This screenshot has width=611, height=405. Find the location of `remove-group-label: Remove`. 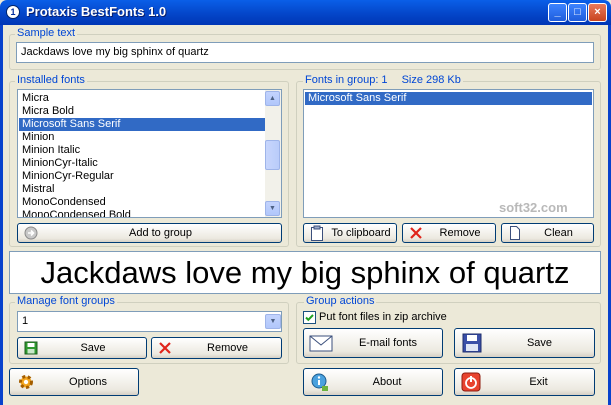

remove-group-label: Remove is located at coordinates (227, 348).